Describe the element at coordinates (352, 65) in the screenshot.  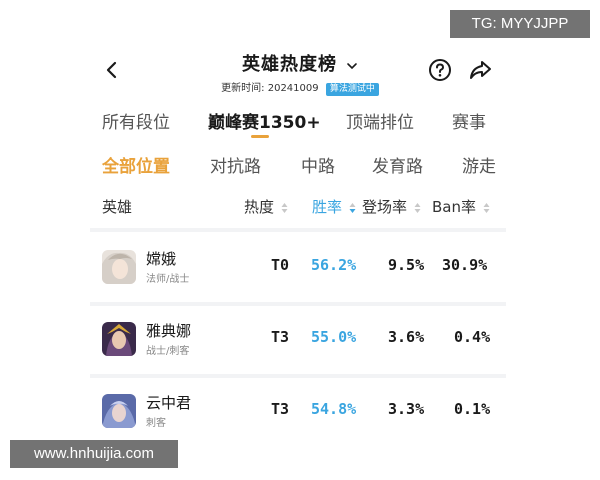
I see `chevron-down-icon` at that location.